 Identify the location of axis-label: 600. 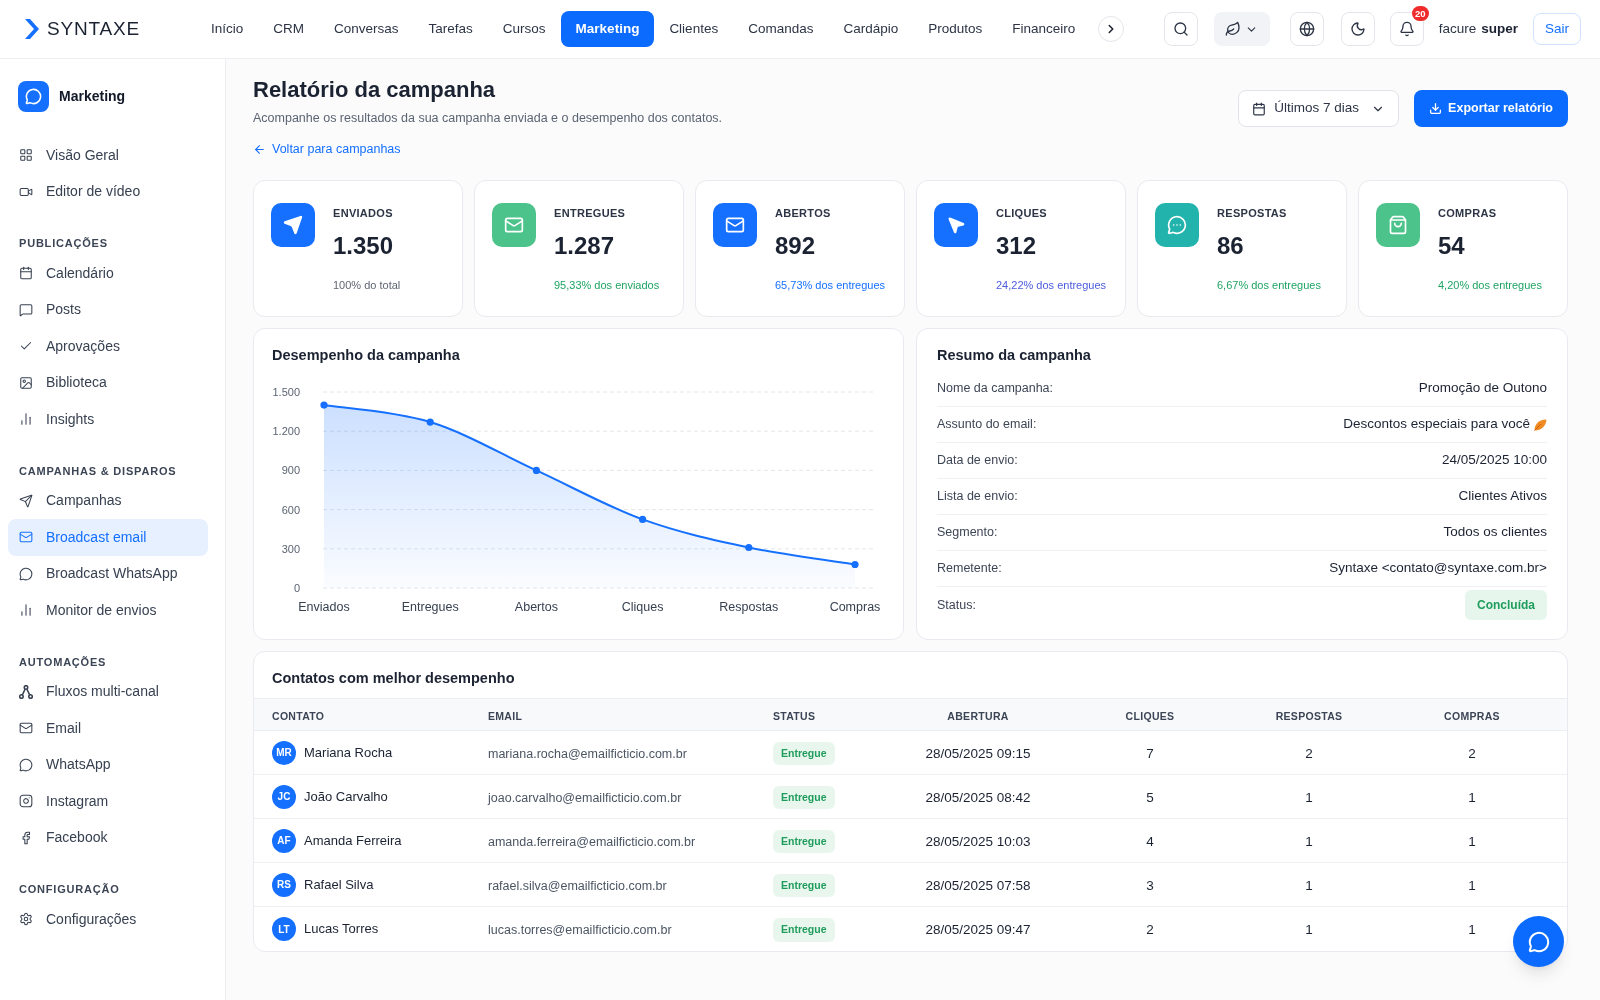
(290, 509).